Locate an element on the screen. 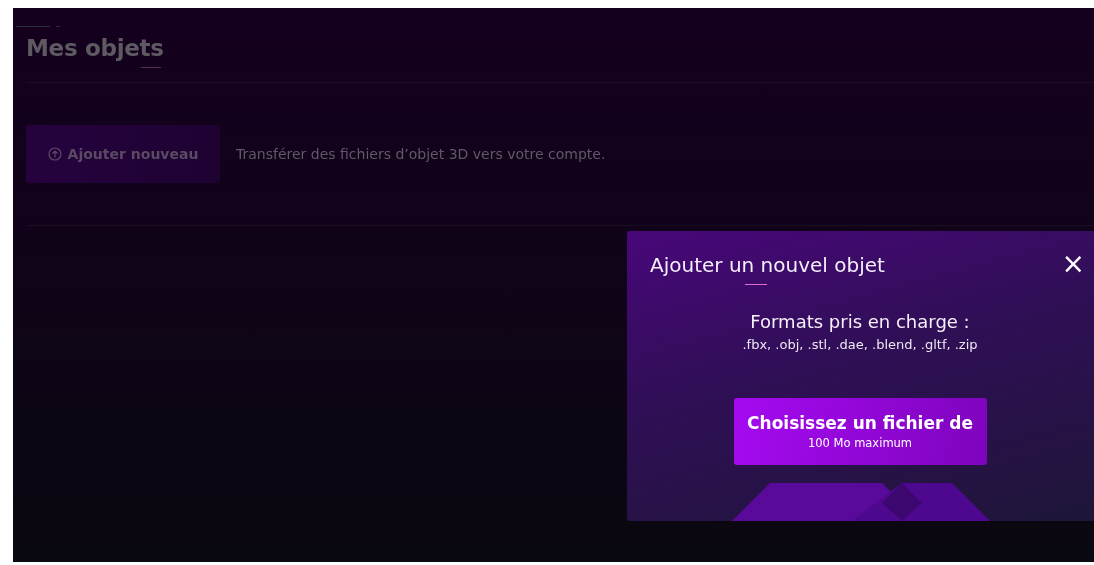  formats-label: Formats pris en charge : is located at coordinates (860, 321).